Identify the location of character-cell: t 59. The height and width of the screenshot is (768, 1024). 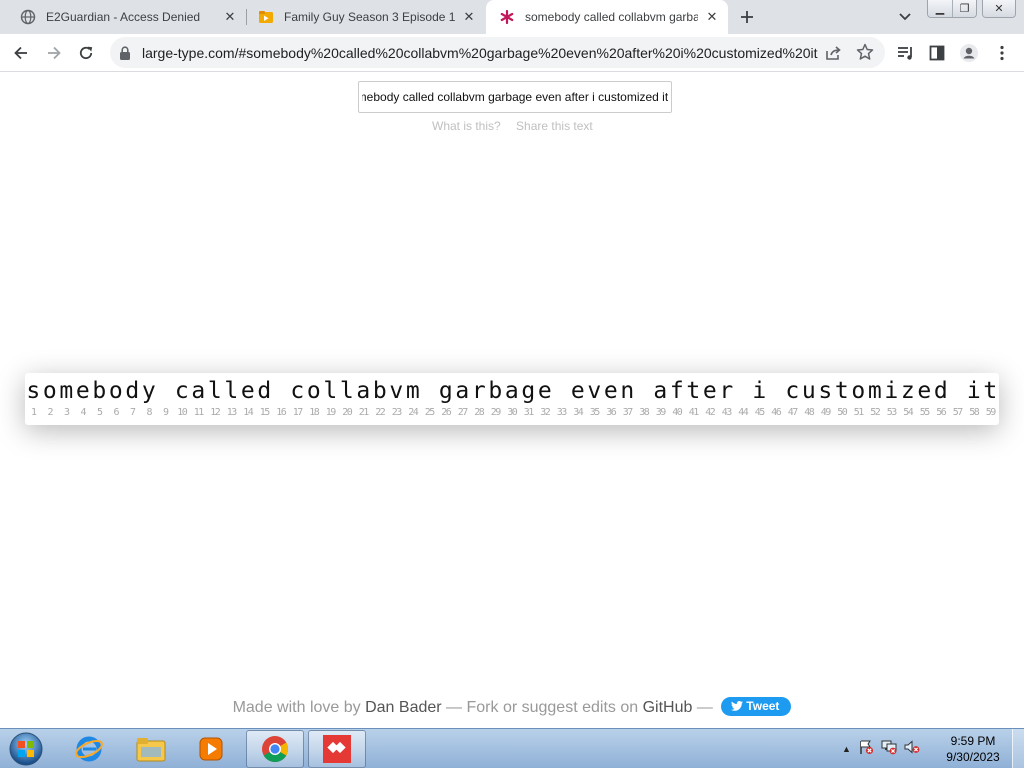
(990, 399).